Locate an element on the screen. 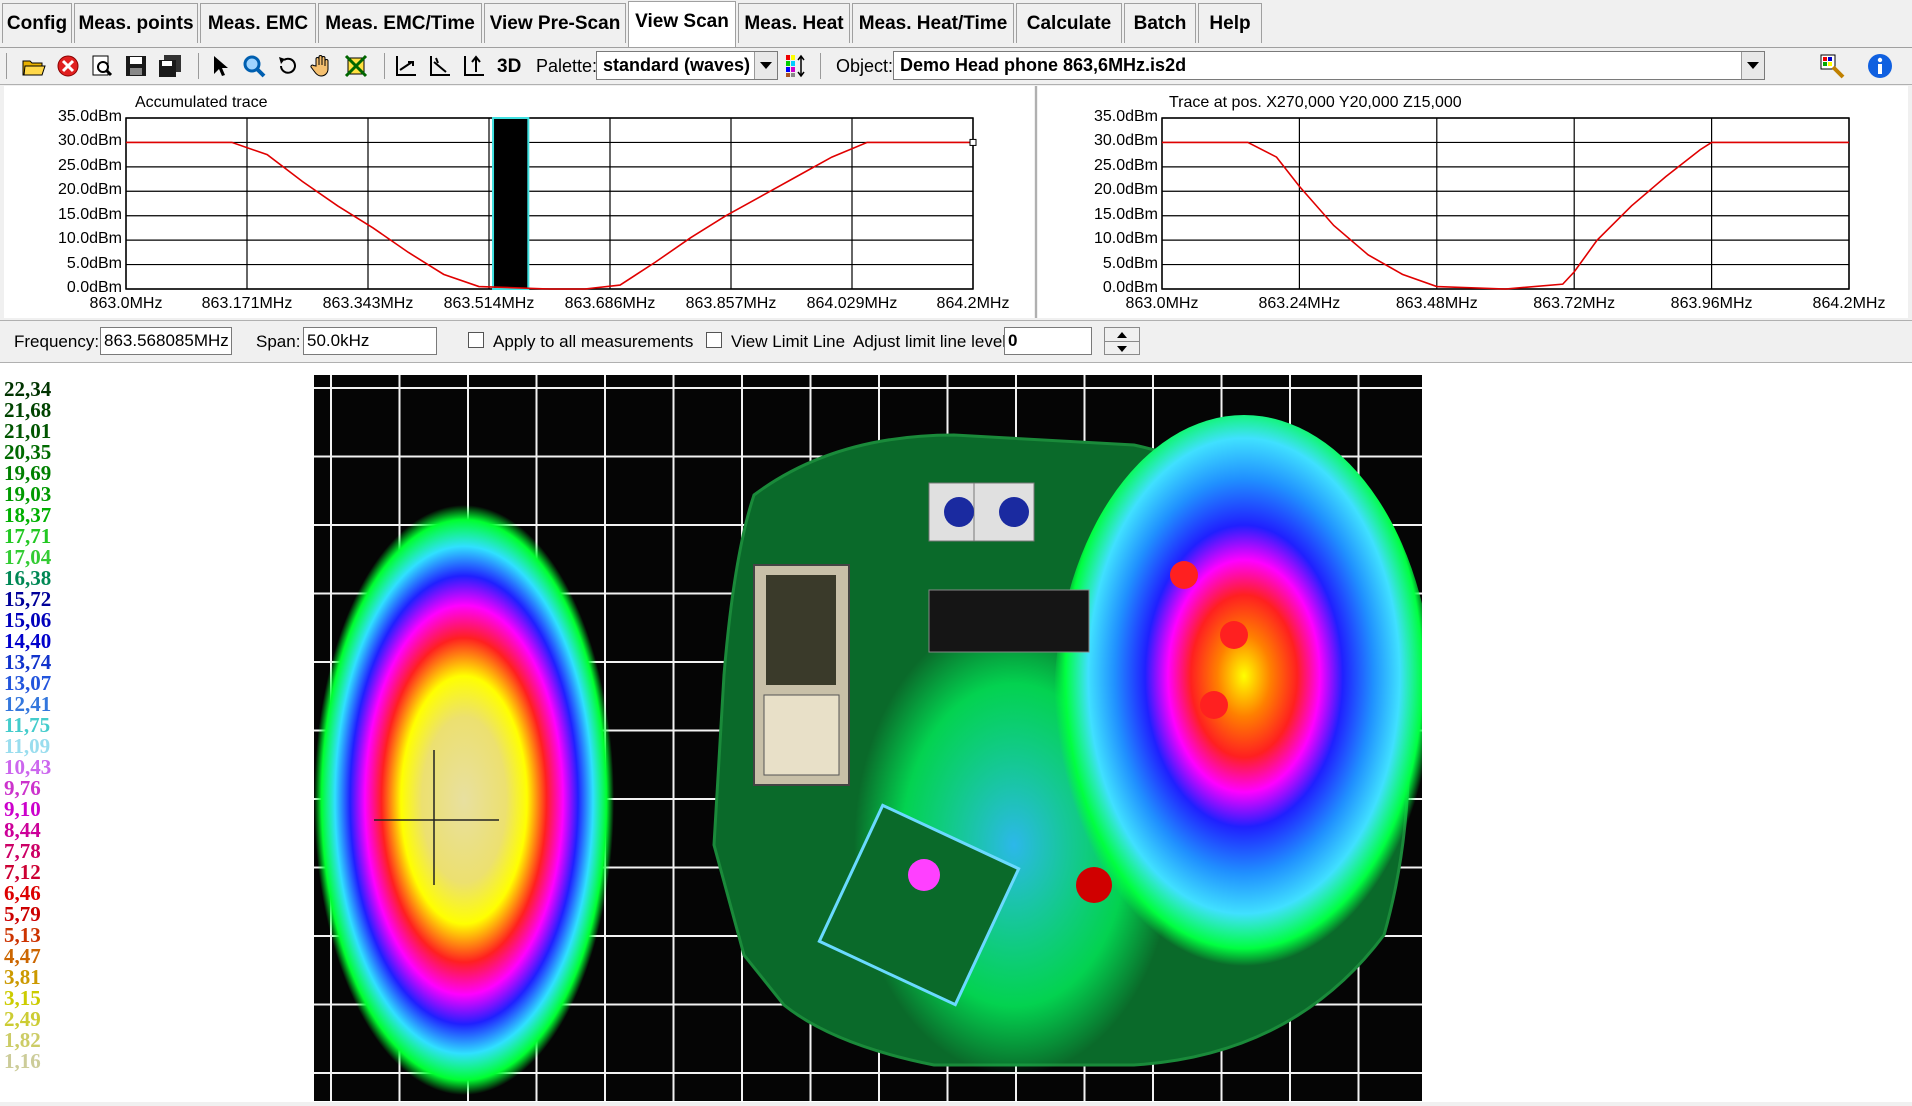  x-tick-label: 863.171MHz is located at coordinates (247, 303).